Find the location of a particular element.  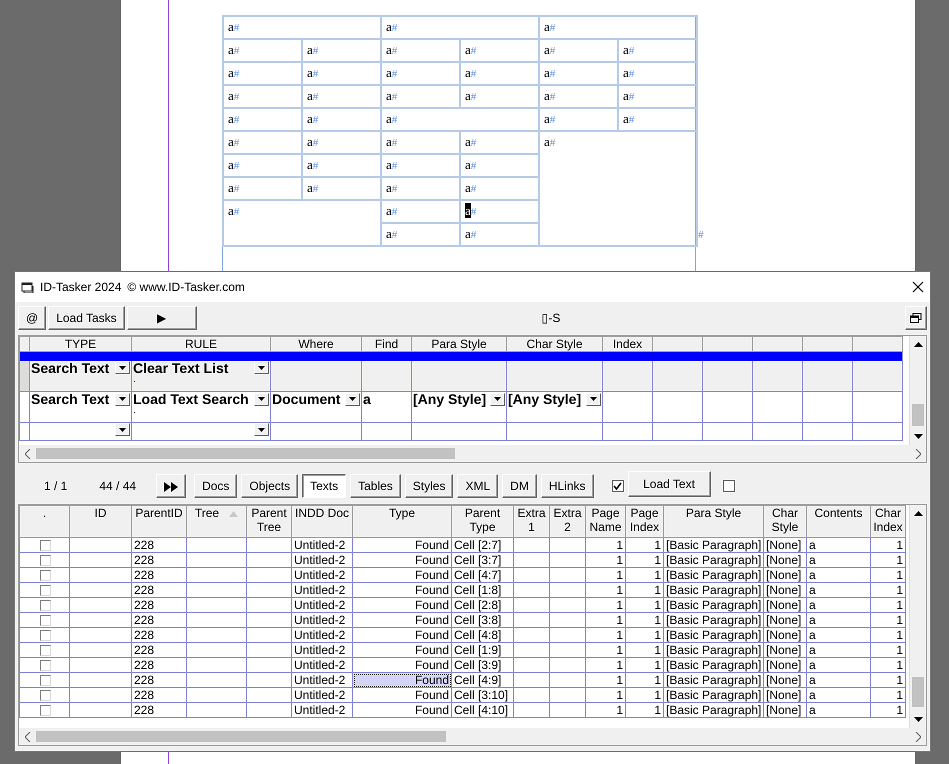

index-column-header: Index is located at coordinates (627, 344).